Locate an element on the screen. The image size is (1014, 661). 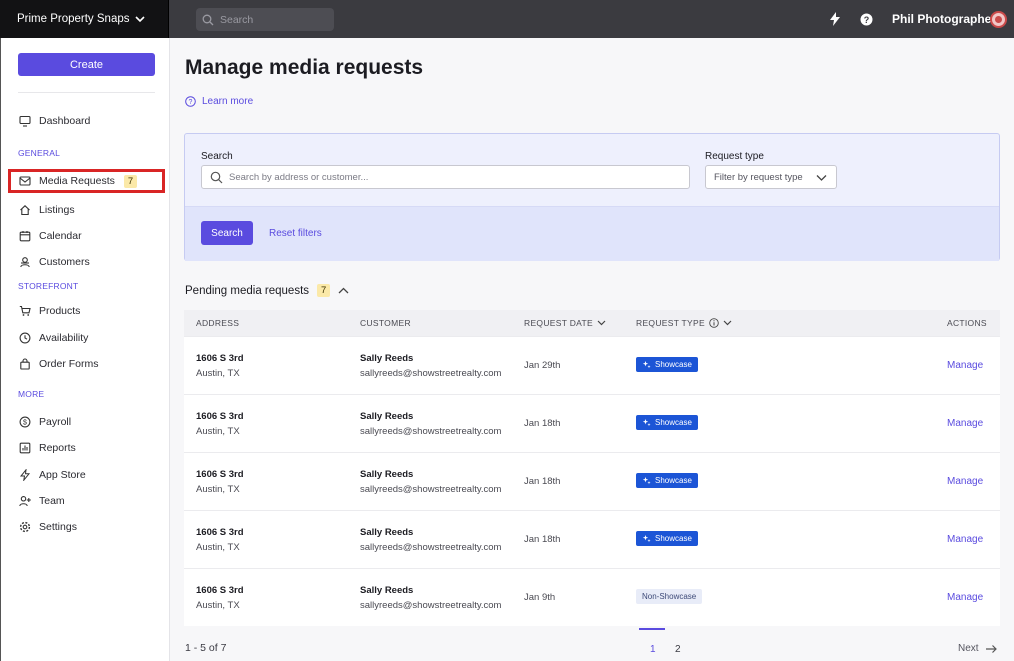
sidebar-item-customers: Customers is located at coordinates (54, 262).